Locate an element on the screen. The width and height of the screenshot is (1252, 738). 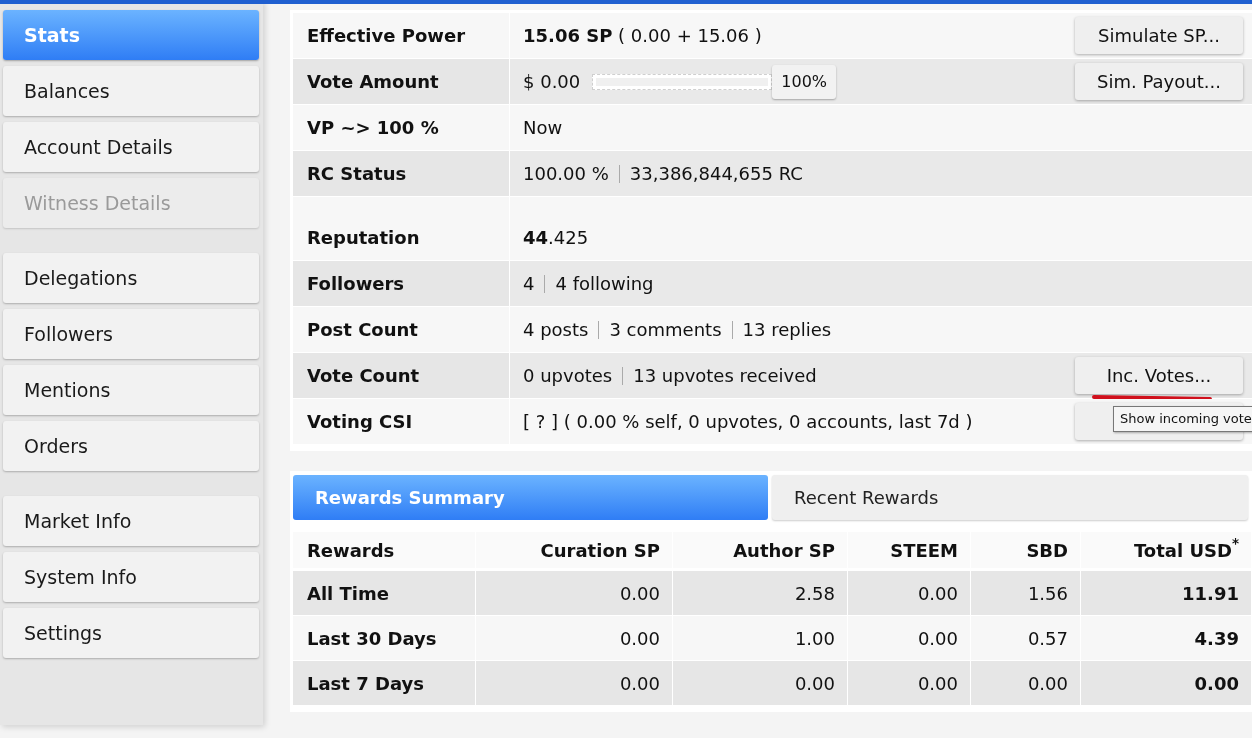
stat-value: 3 comments is located at coordinates (665, 330).